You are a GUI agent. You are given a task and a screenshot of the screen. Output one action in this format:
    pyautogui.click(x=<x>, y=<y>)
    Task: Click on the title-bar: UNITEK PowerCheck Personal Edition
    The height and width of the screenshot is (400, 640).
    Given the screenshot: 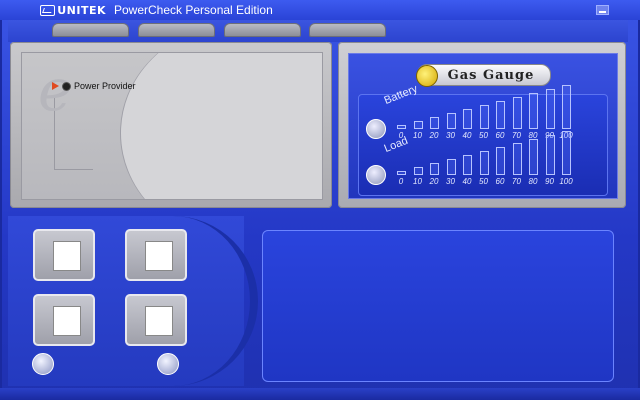 What is the action you would take?
    pyautogui.click(x=320, y=10)
    